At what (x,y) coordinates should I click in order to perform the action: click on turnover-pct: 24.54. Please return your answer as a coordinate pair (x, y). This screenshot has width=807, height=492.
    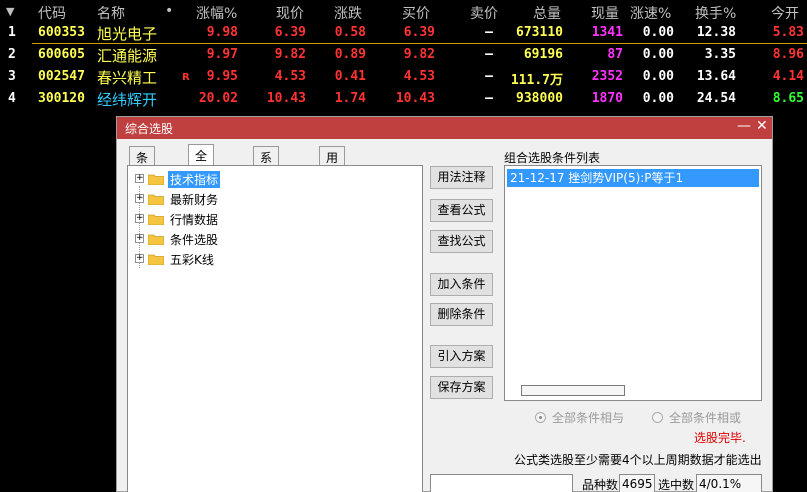
    Looking at the image, I should click on (716, 98).